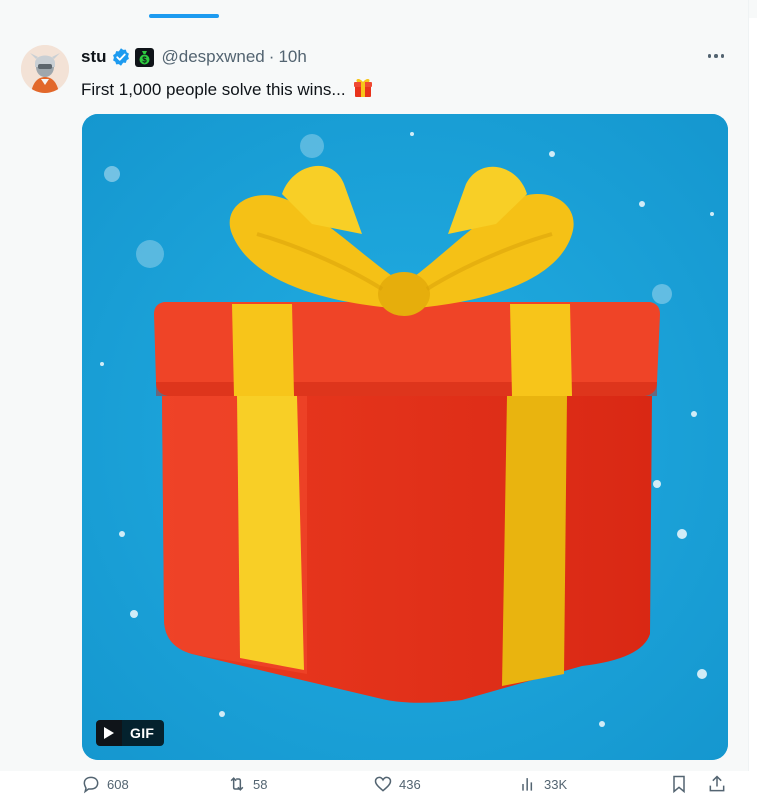  I want to click on like-icon, so click(383, 784).